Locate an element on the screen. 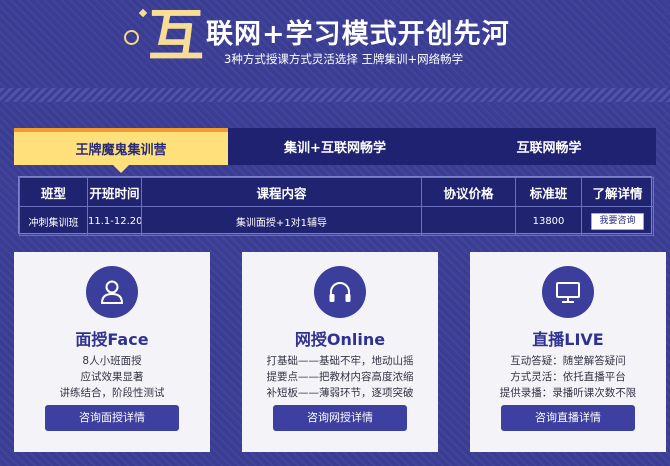 This screenshot has width=670, height=466. monitor-icon is located at coordinates (568, 292).